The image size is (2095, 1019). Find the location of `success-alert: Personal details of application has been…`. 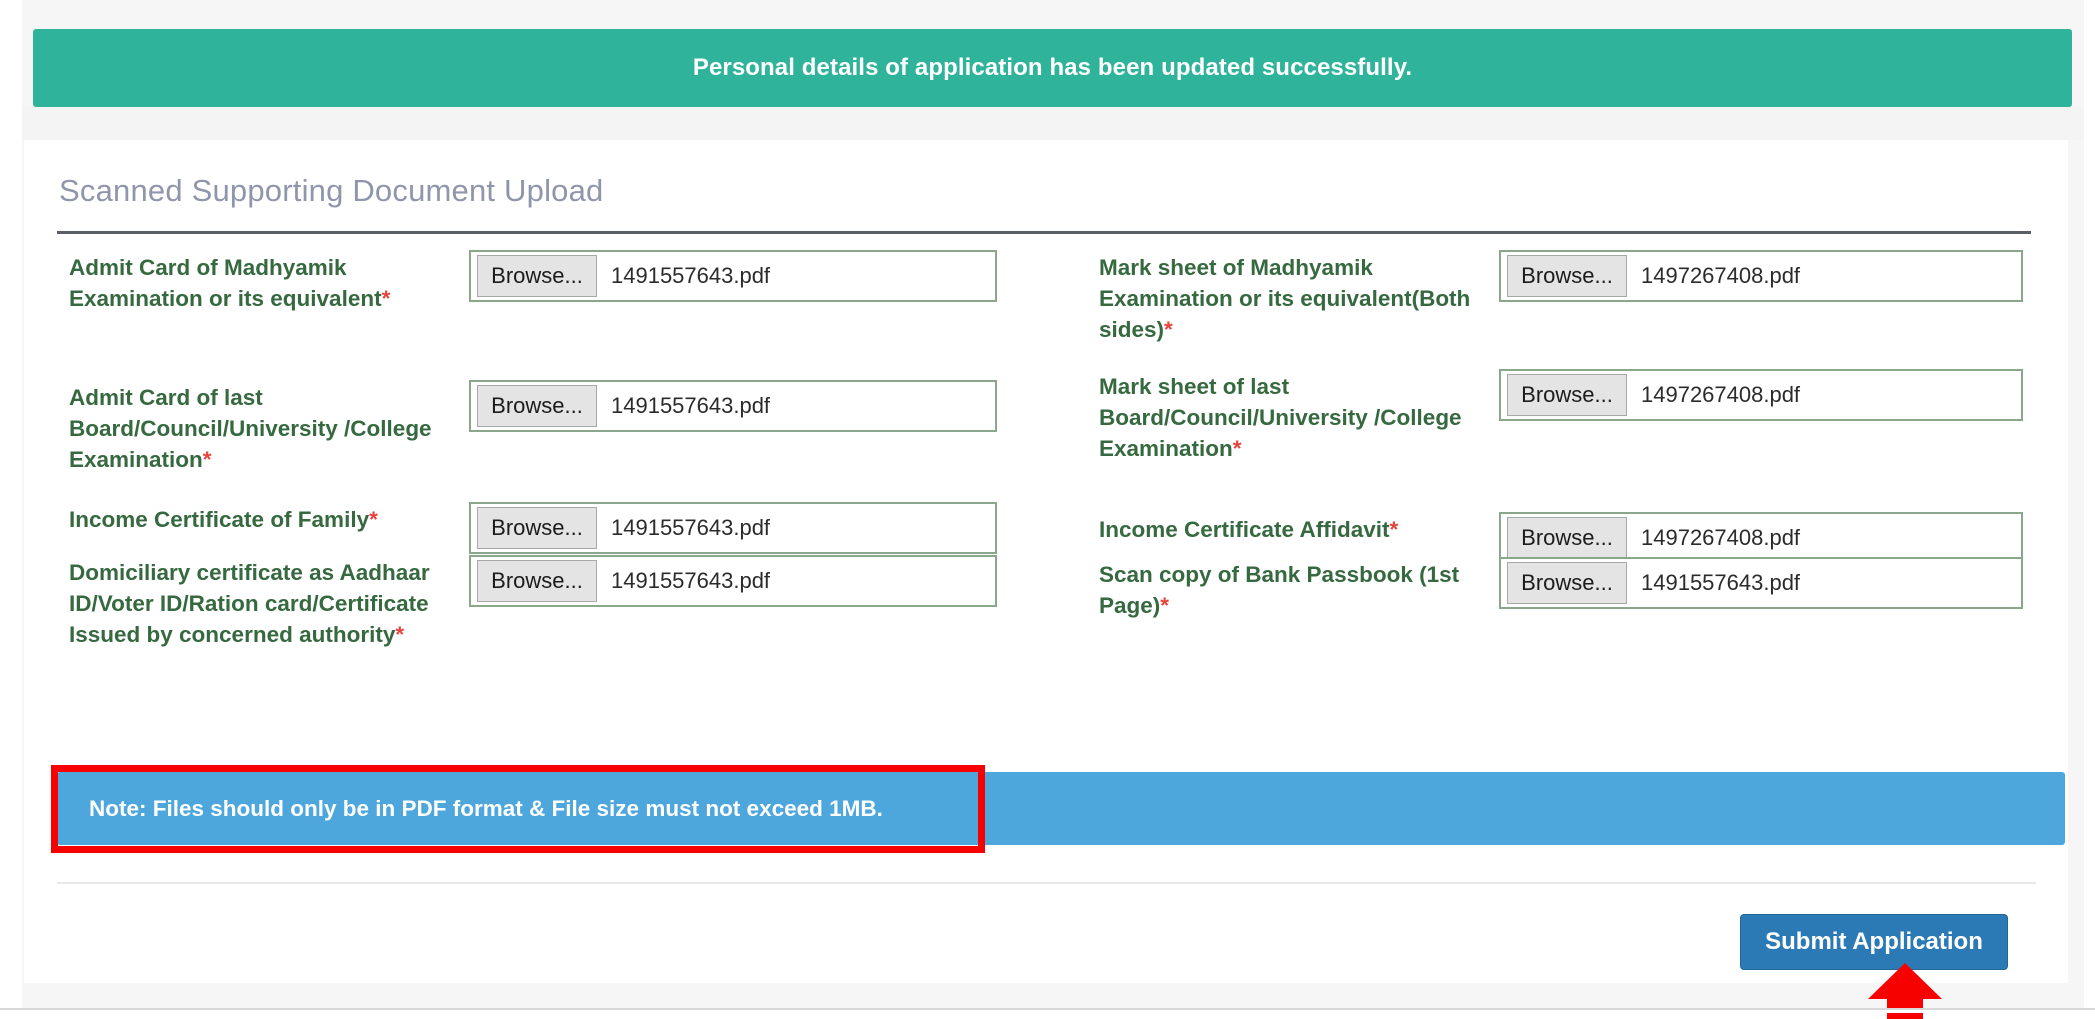

success-alert: Personal details of application has been… is located at coordinates (1052, 68).